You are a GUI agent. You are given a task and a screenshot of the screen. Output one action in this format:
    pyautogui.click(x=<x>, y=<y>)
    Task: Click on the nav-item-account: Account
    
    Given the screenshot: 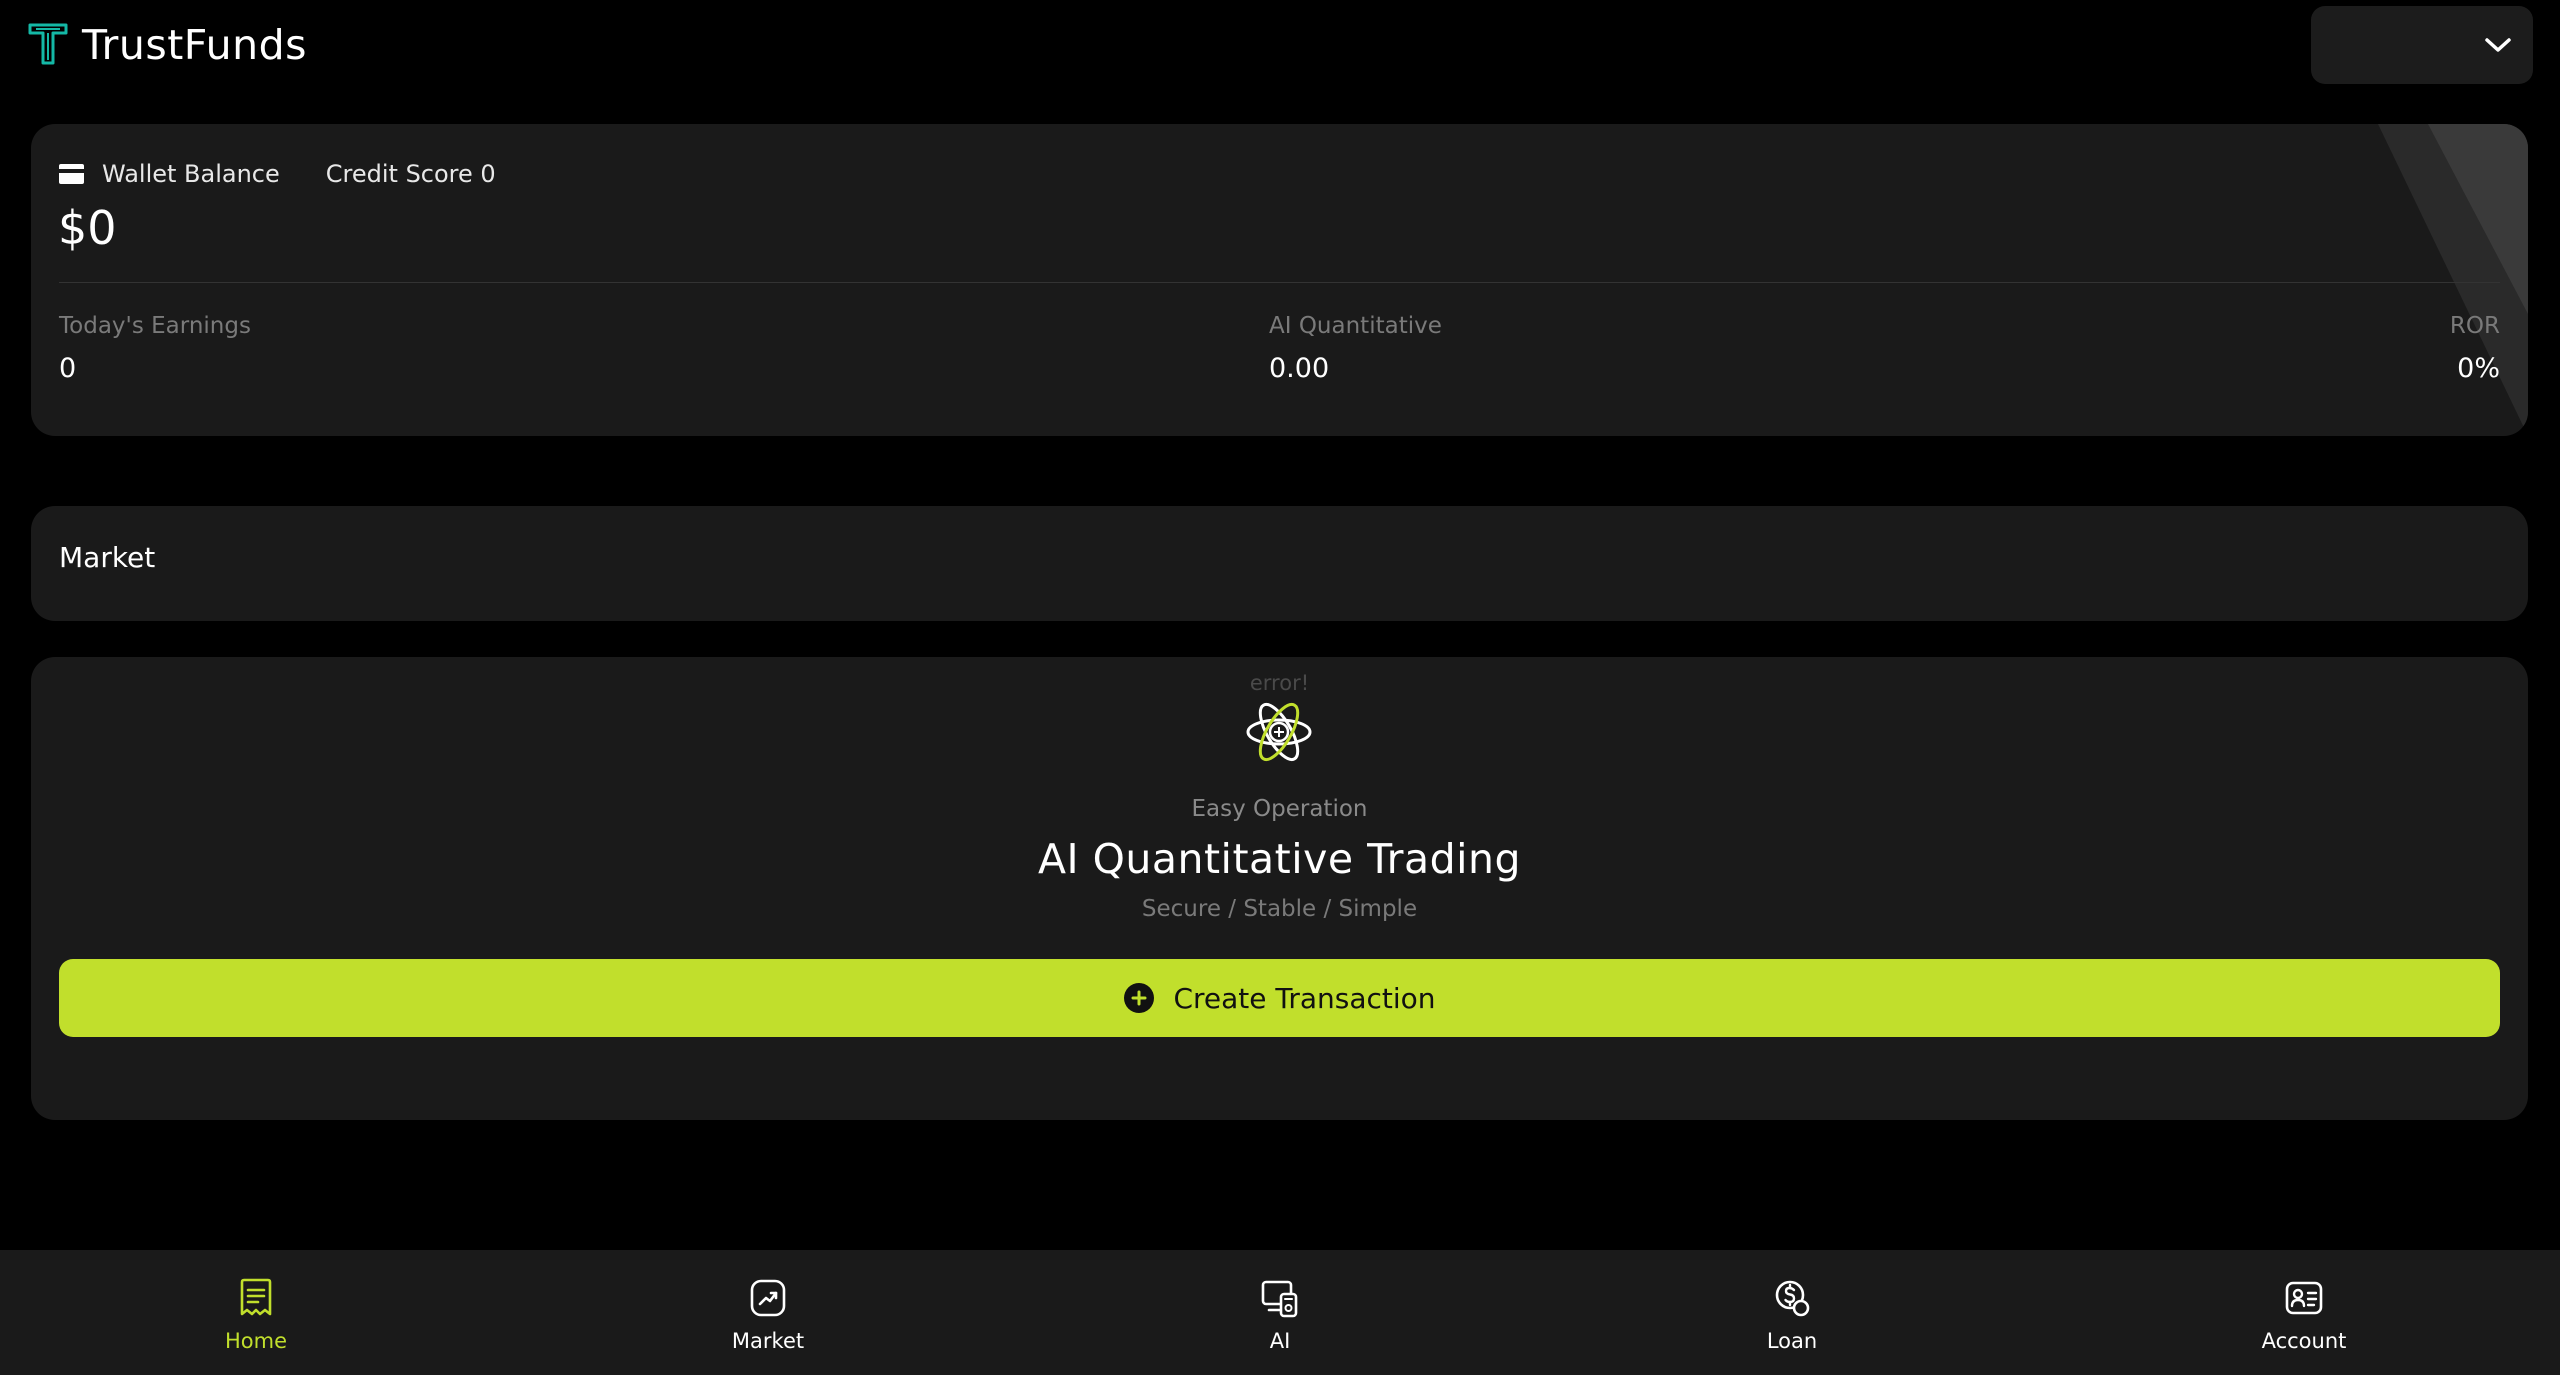 What is the action you would take?
    pyautogui.click(x=2304, y=1312)
    